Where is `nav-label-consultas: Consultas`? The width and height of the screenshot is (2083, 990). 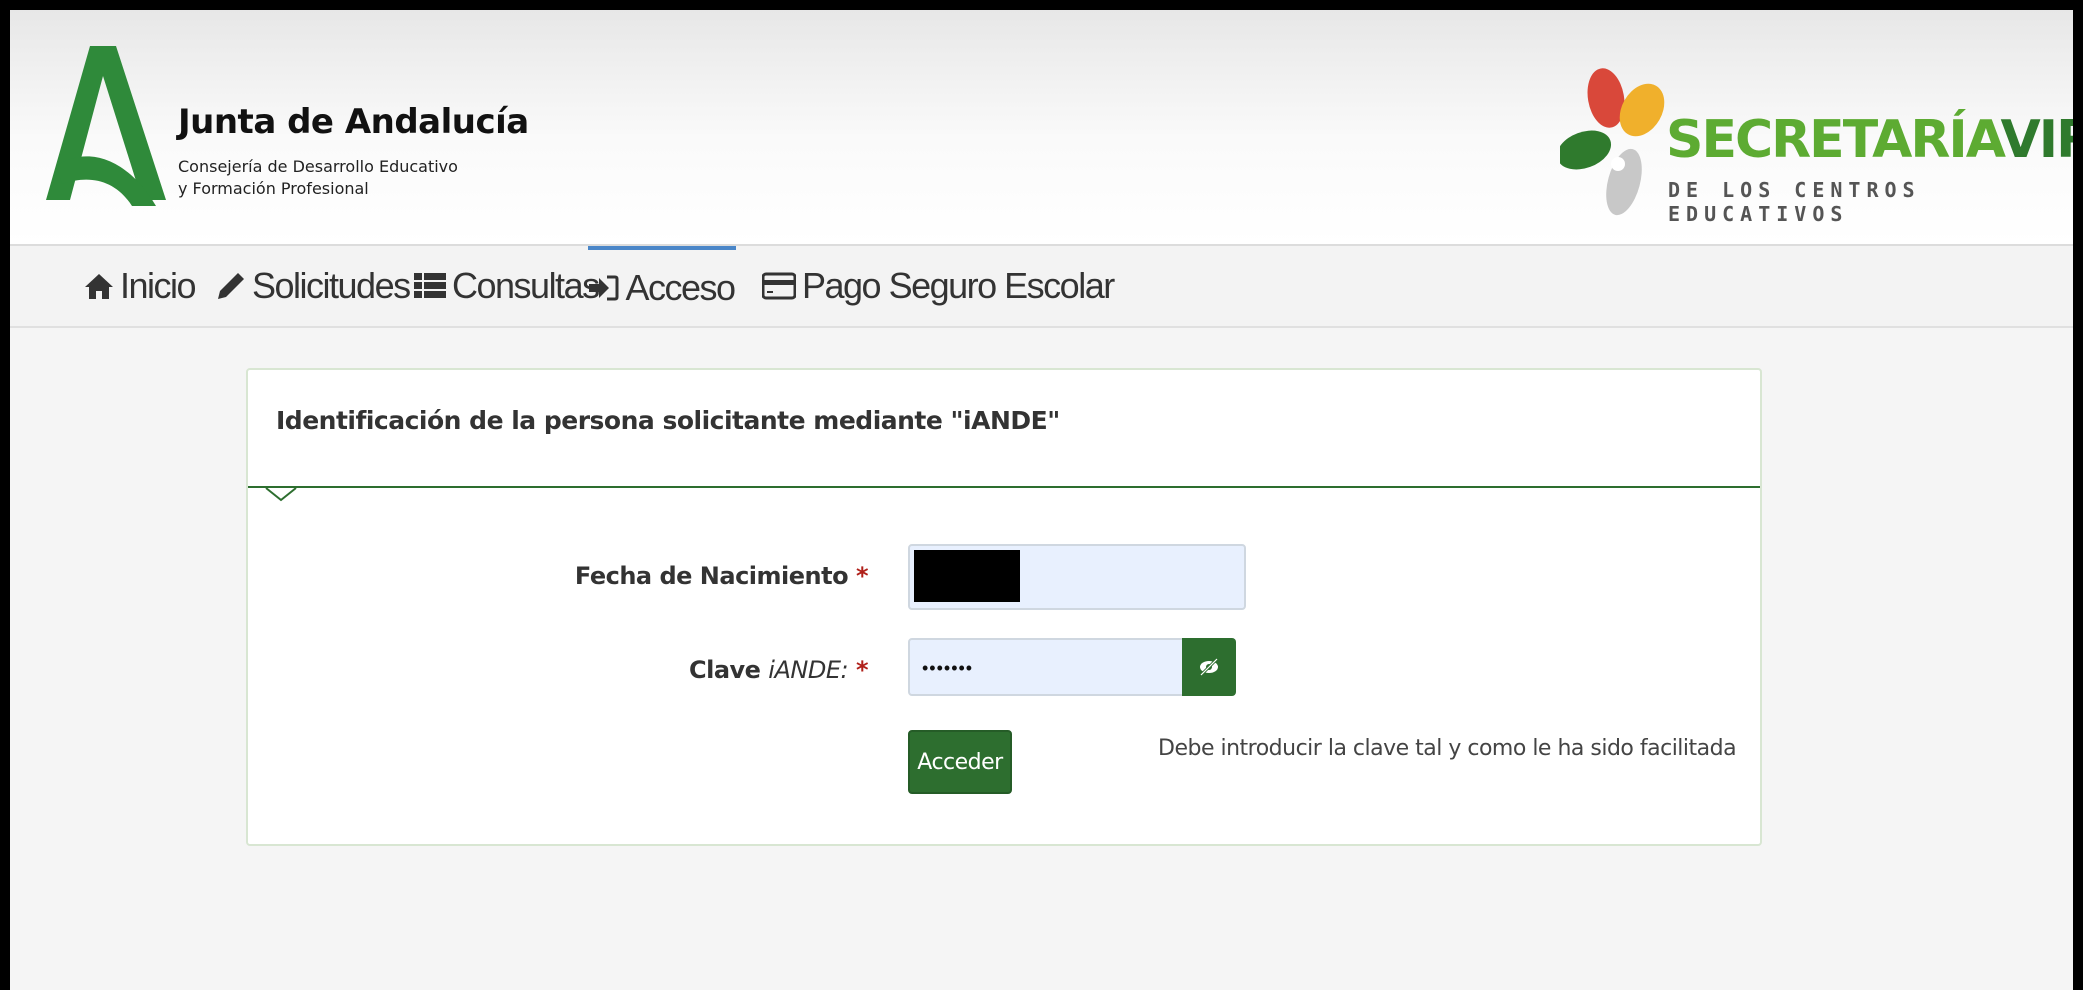 nav-label-consultas: Consultas is located at coordinates (526, 285).